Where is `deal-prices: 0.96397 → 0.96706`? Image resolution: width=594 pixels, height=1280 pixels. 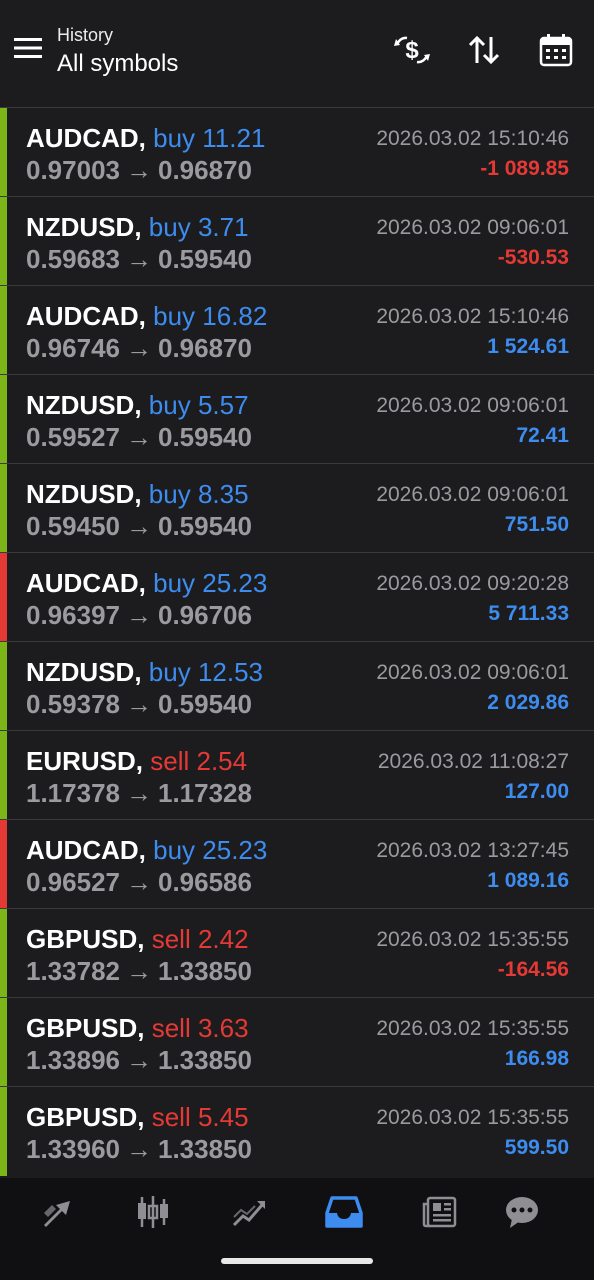
deal-prices: 0.96397 → 0.96706 is located at coordinates (139, 615).